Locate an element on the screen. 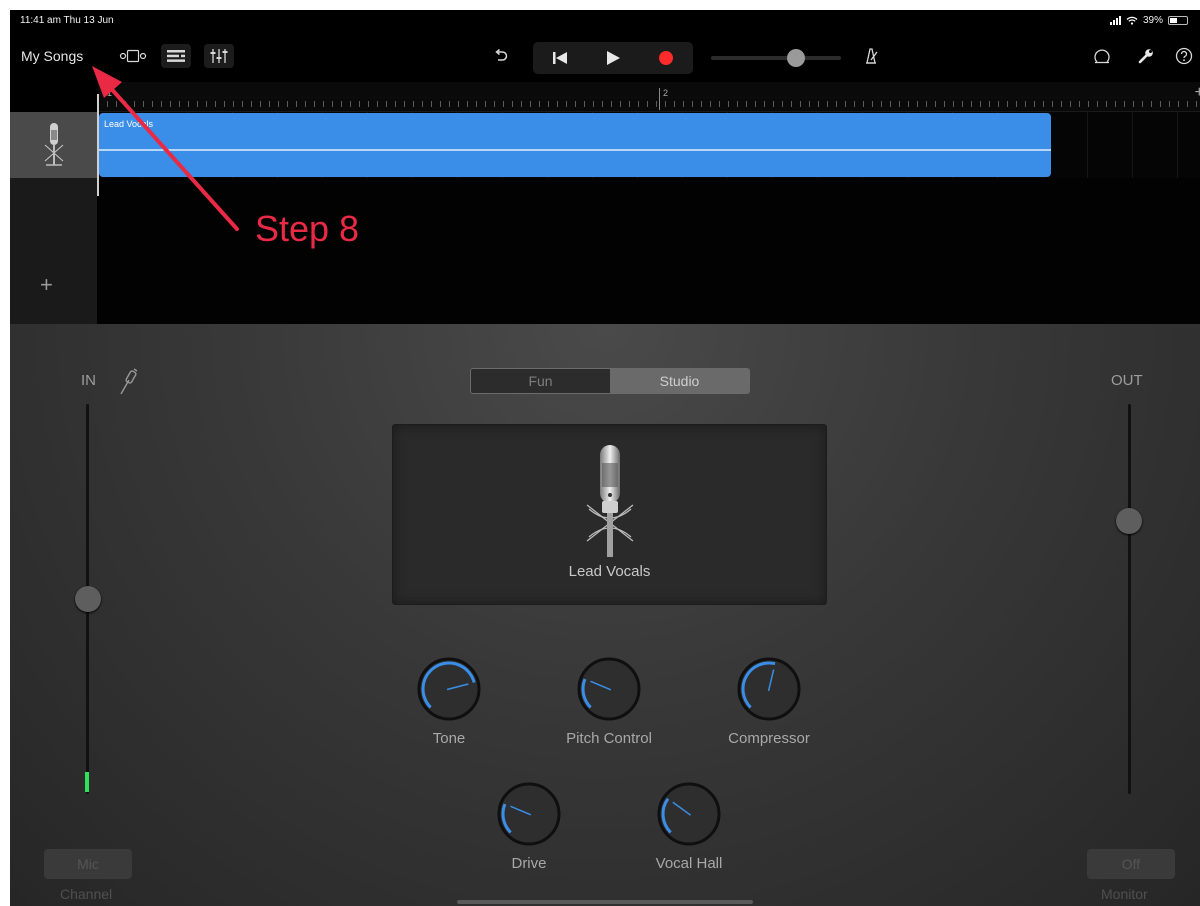 This screenshot has height=906, width=1200. tone-knob-dial is located at coordinates (449, 689).